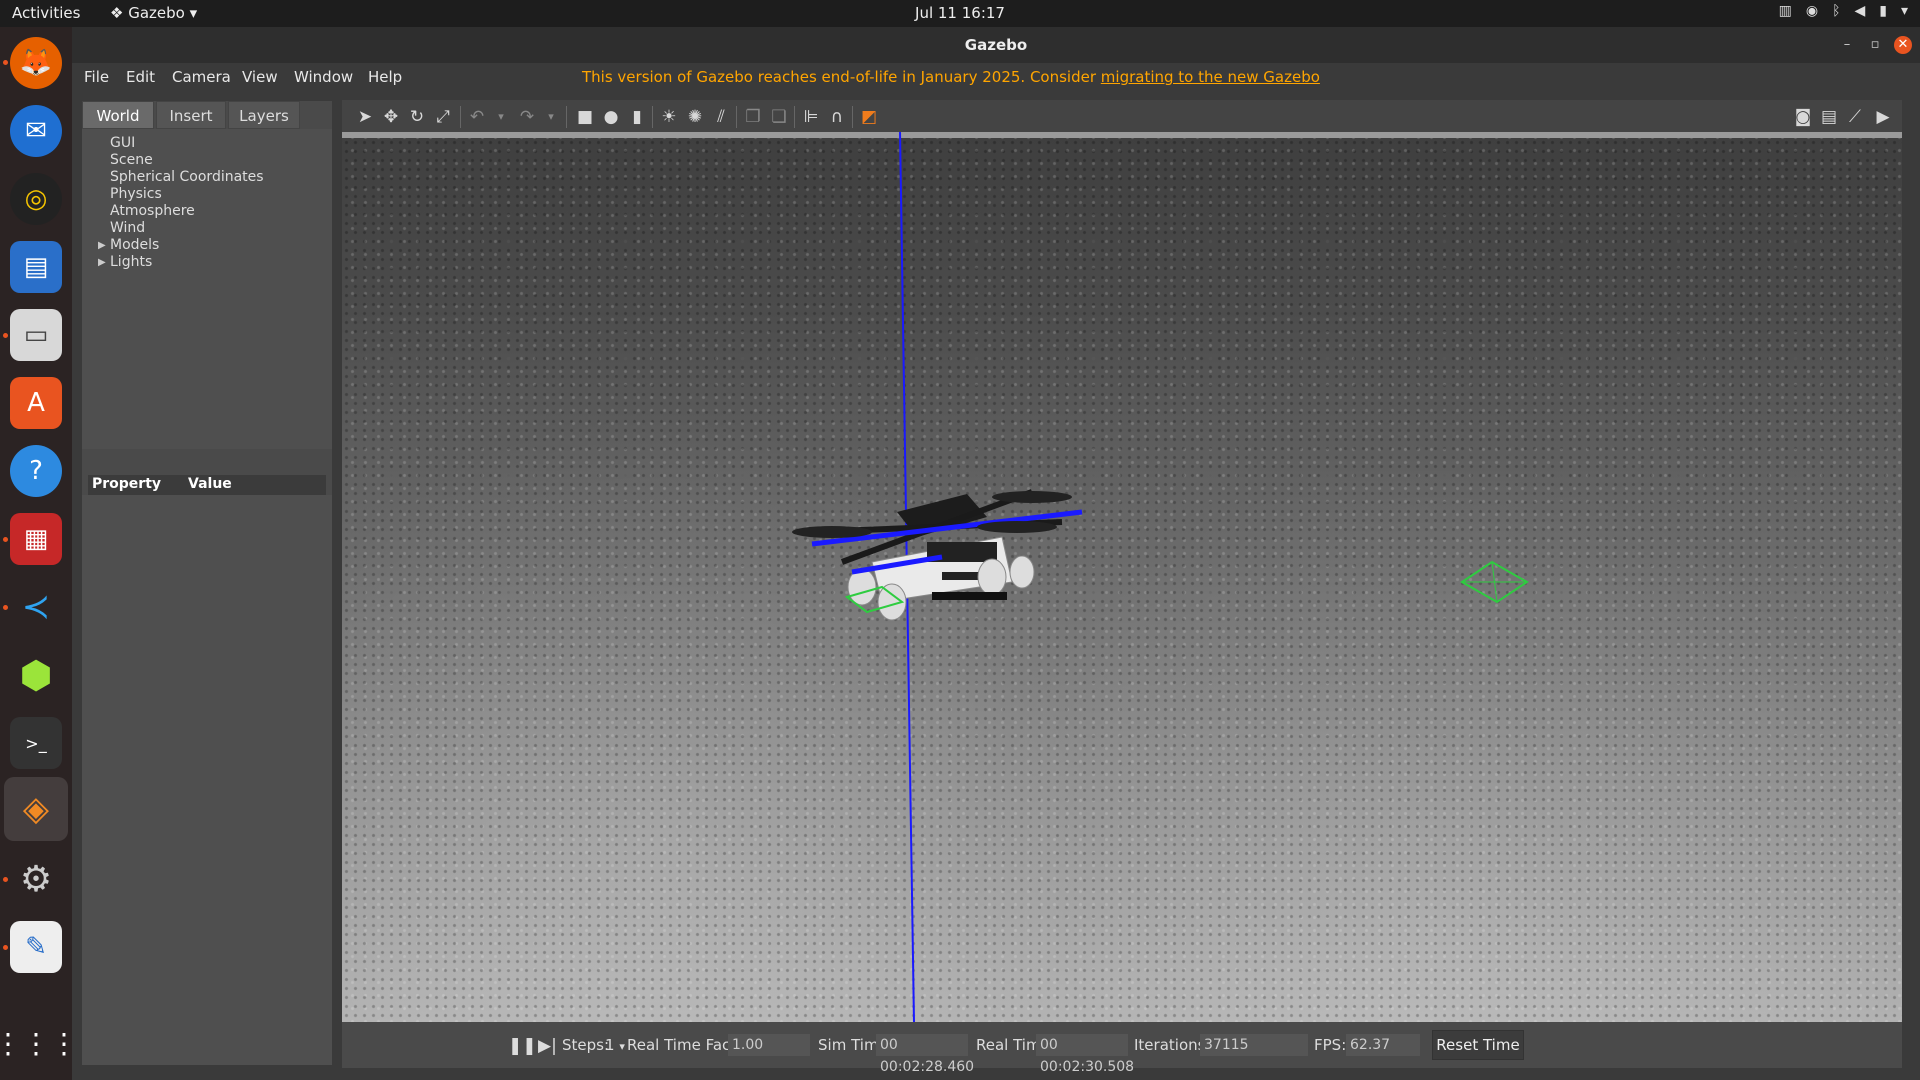 This screenshot has width=1920, height=1080. What do you see at coordinates (1855, 117) in the screenshot?
I see `plot-icon: ⟋` at bounding box center [1855, 117].